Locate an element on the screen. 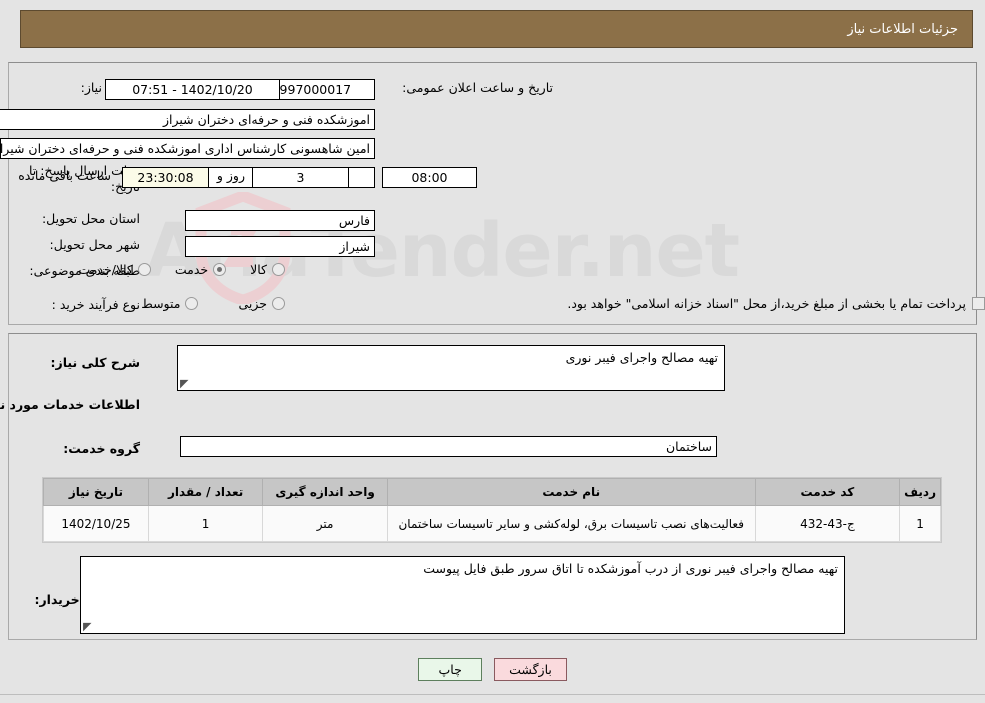  page-title: جزئیات اطلاعات نیاز is located at coordinates (496, 29).